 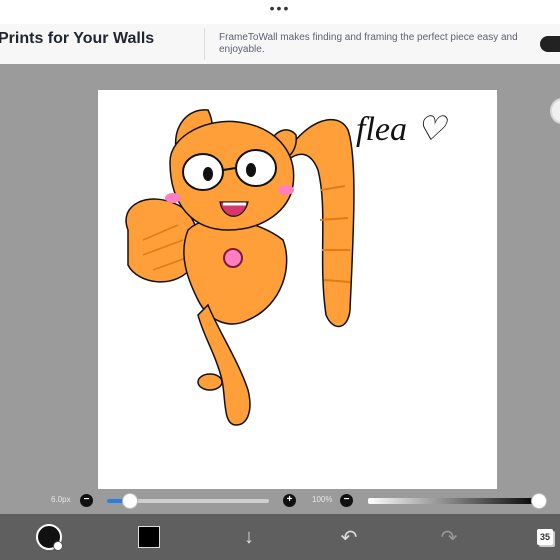 I want to click on brush-tool, so click(x=49, y=537).